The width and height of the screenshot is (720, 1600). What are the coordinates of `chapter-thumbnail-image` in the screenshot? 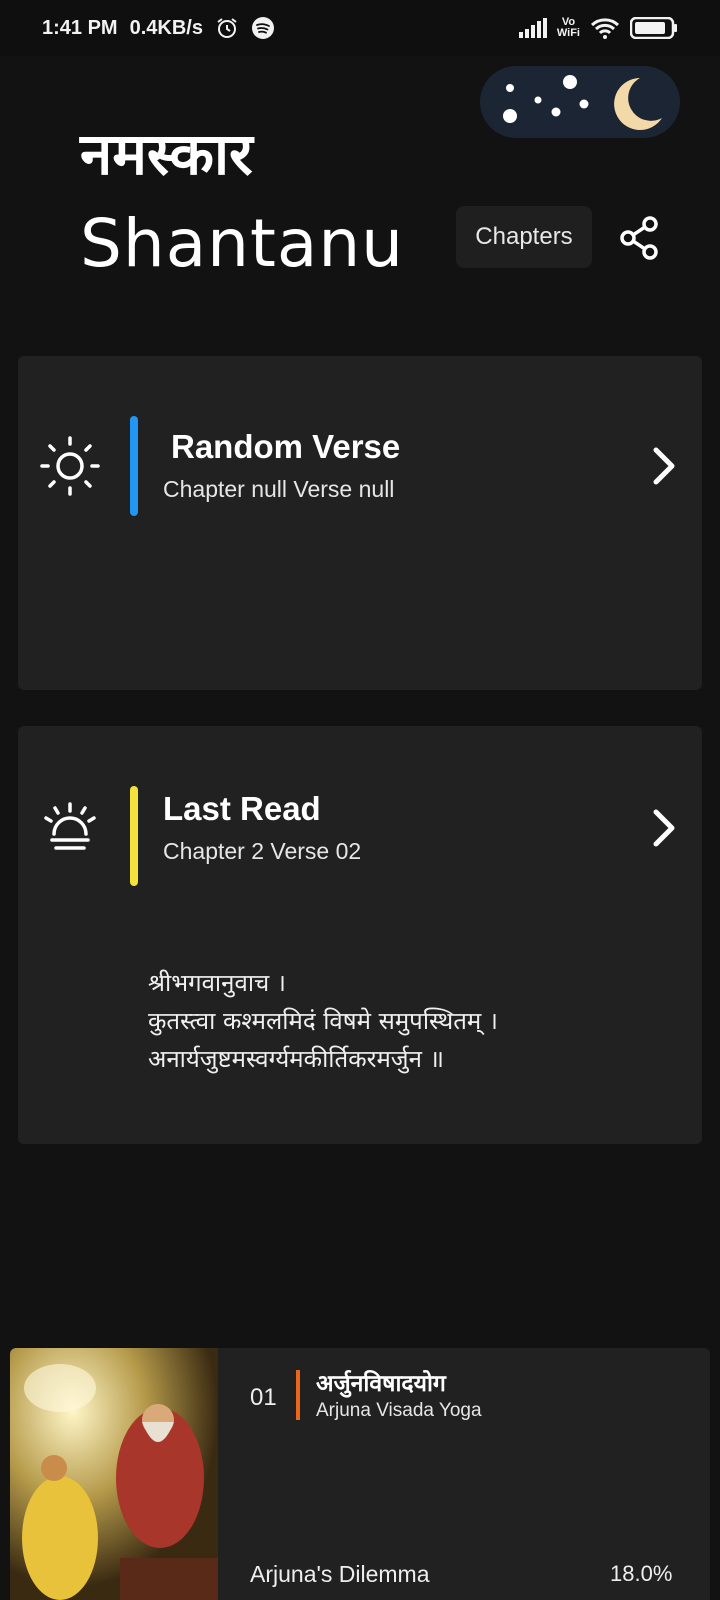 It's located at (114, 1474).